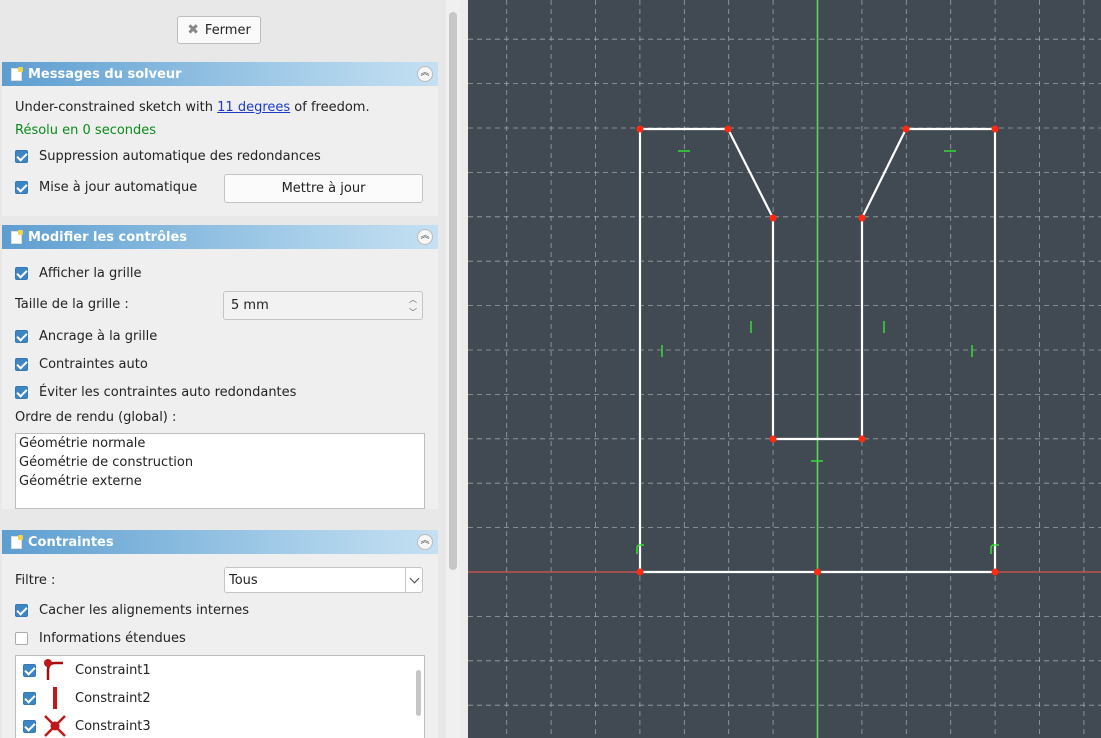  What do you see at coordinates (220, 542) in the screenshot?
I see `constraints-header: Contraintes ︽` at bounding box center [220, 542].